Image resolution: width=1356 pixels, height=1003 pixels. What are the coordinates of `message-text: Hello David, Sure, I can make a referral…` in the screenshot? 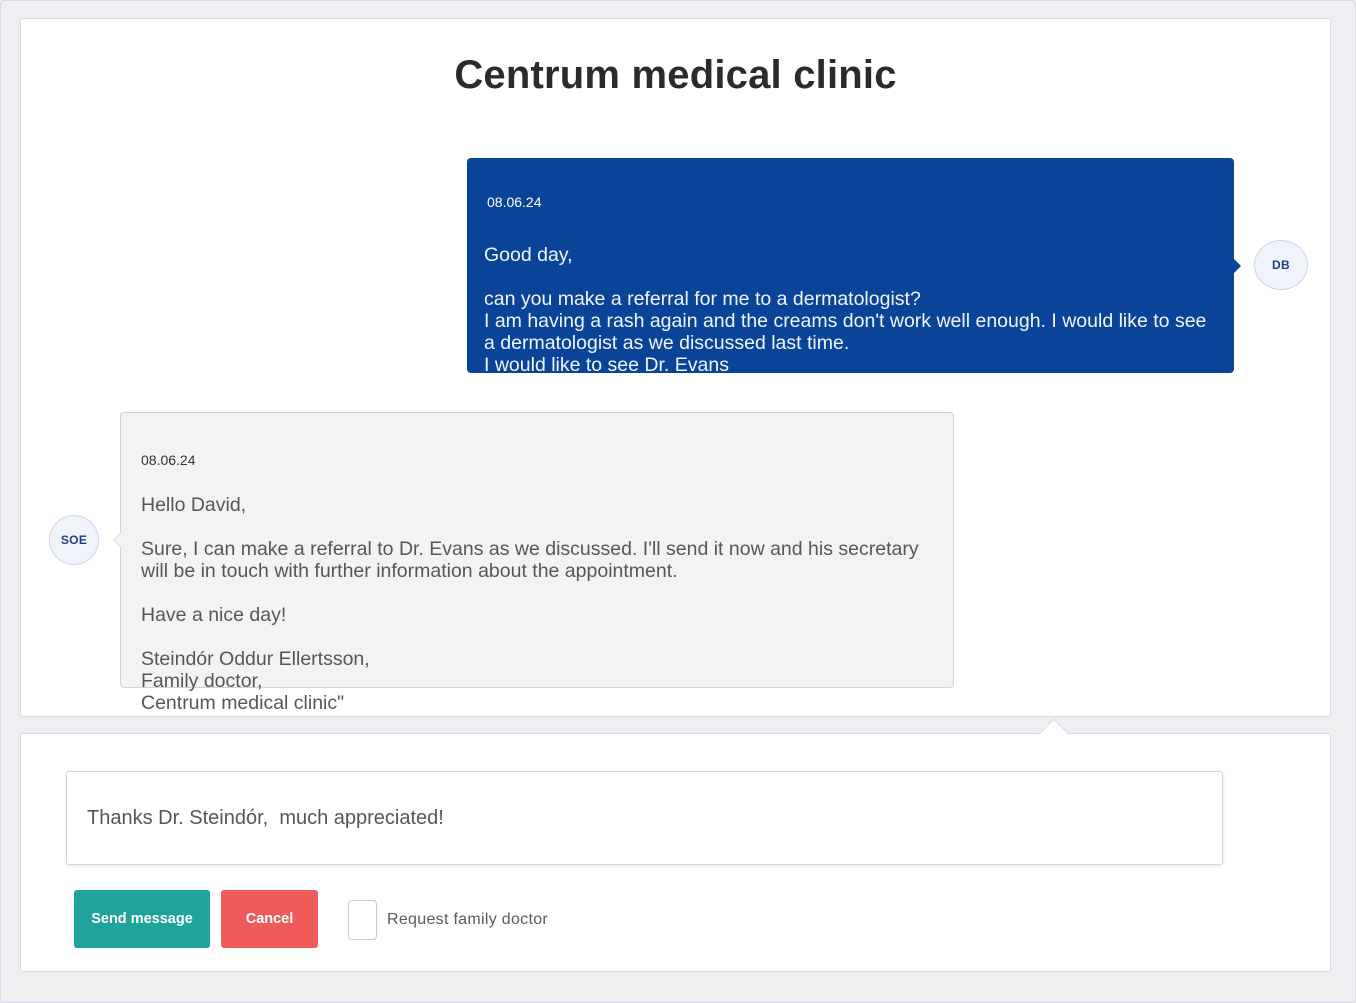 It's located at (530, 604).